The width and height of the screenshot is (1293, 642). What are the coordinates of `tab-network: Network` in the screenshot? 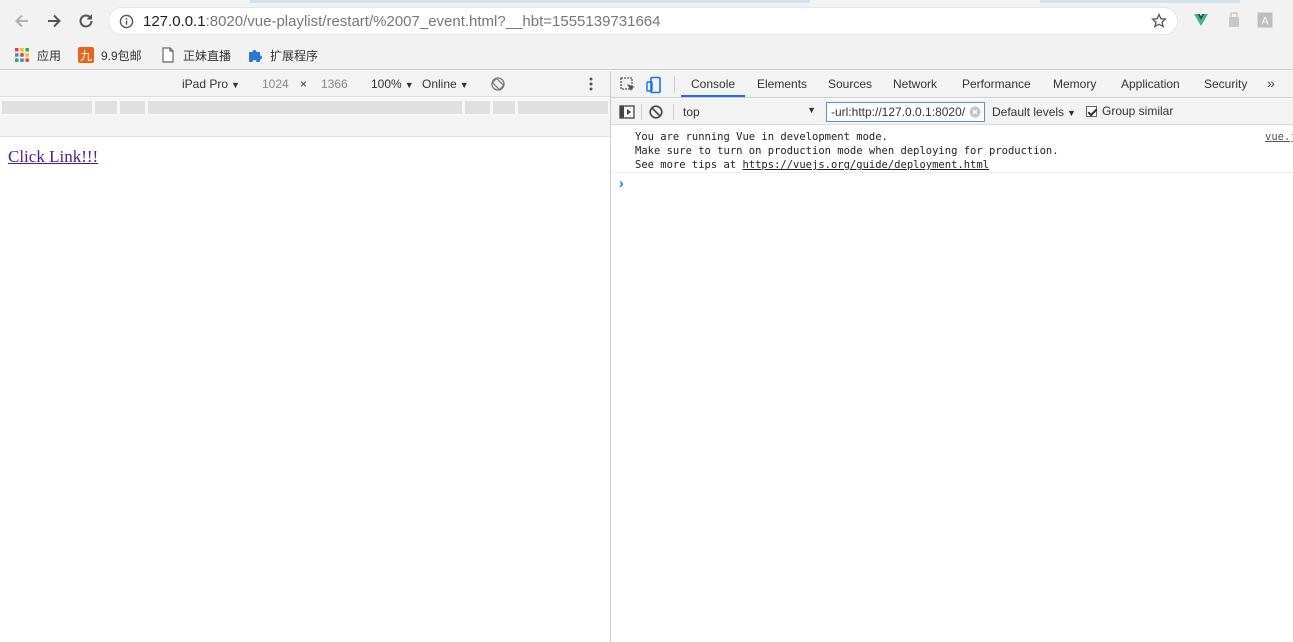 It's located at (915, 84).